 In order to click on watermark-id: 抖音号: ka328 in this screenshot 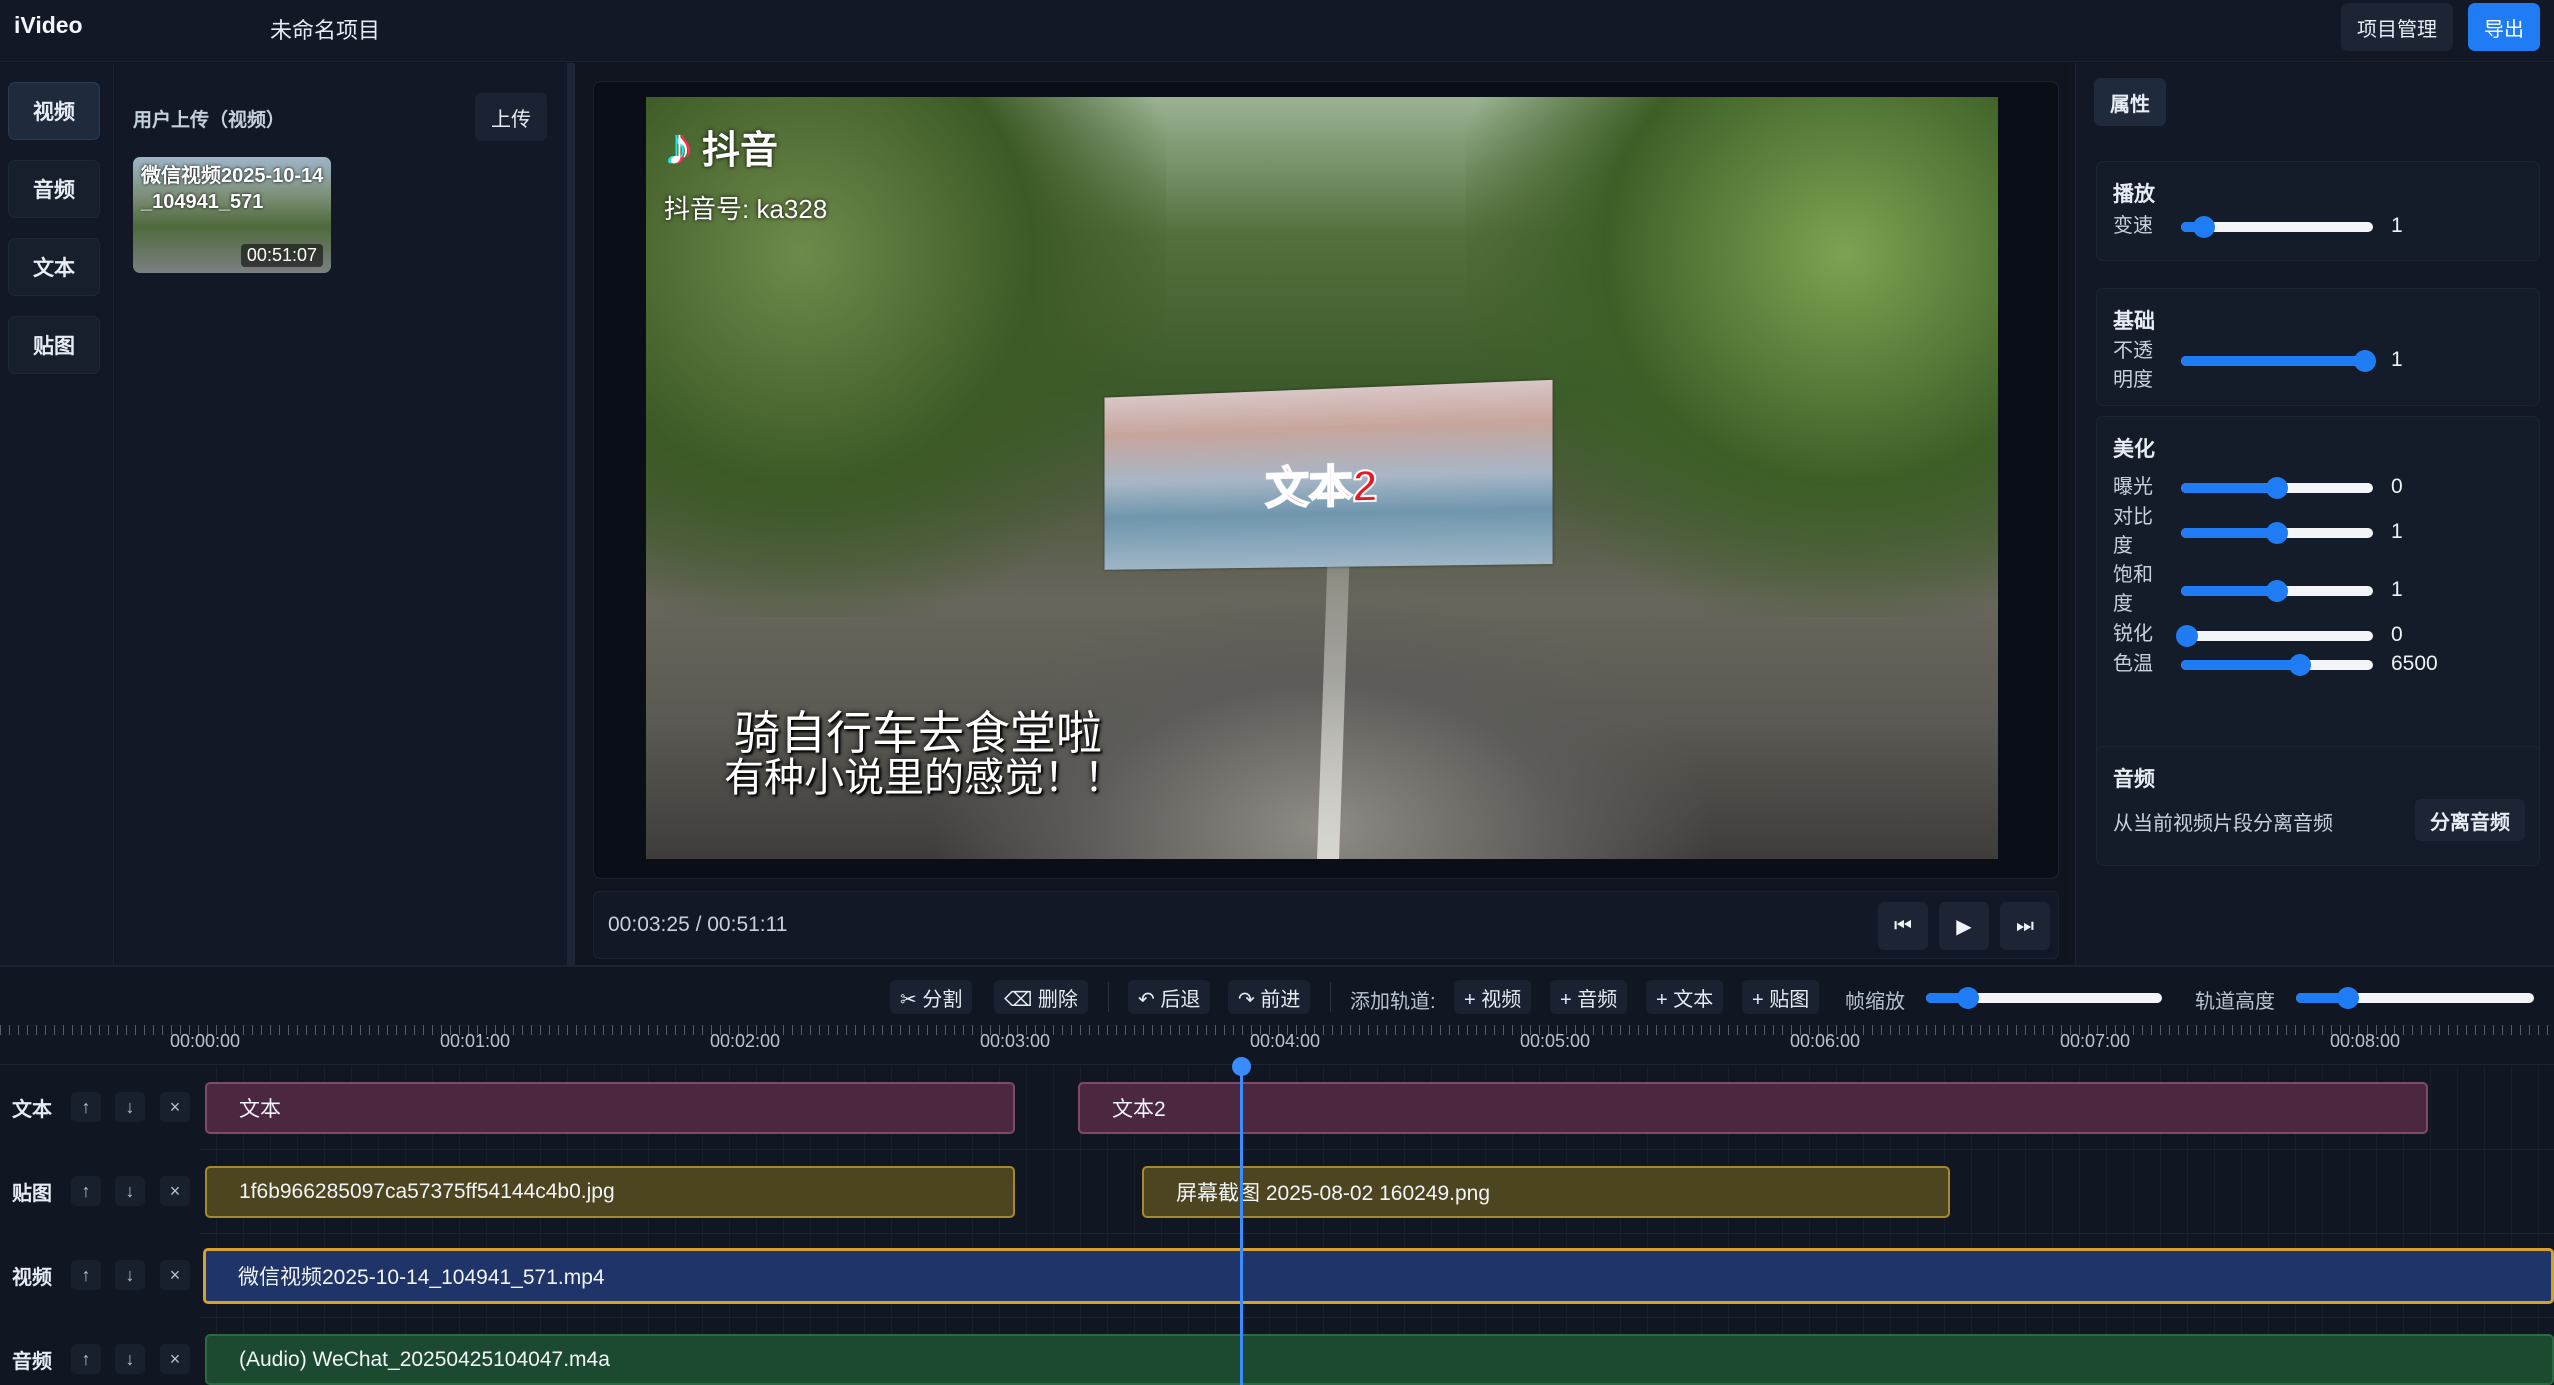, I will do `click(746, 209)`.